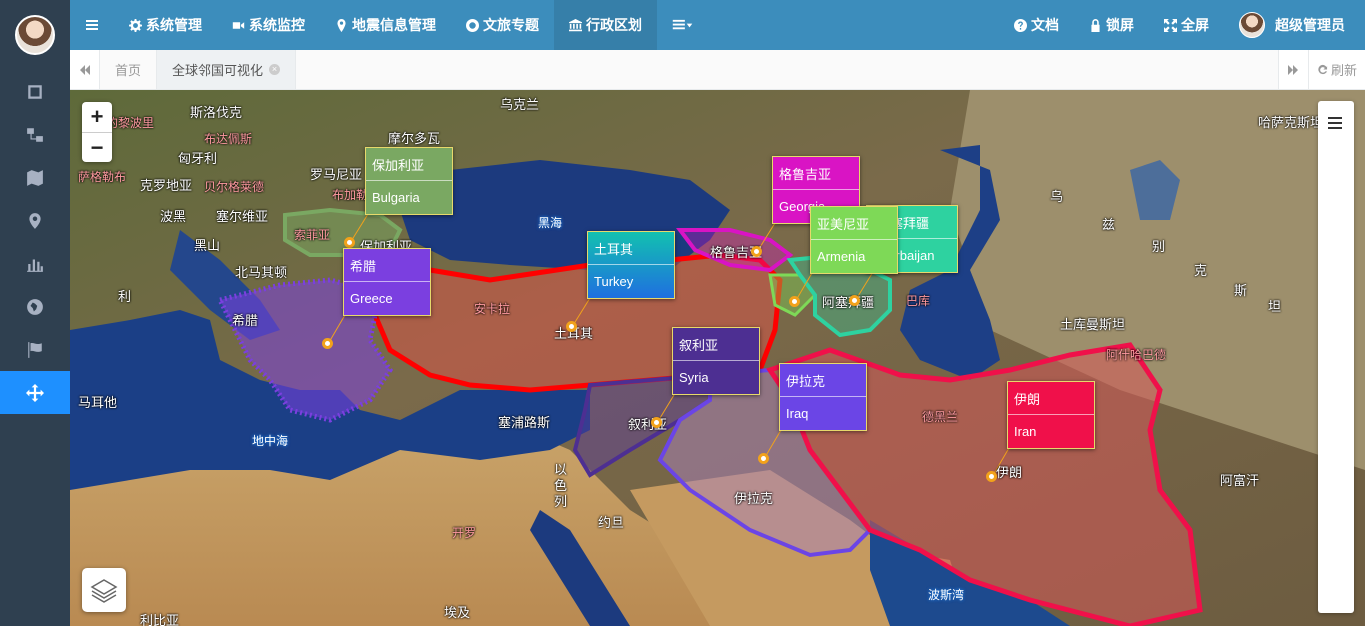 The image size is (1365, 626). I want to click on country-card-bulgaria: 保加利亚 Bulgaria, so click(409, 181).